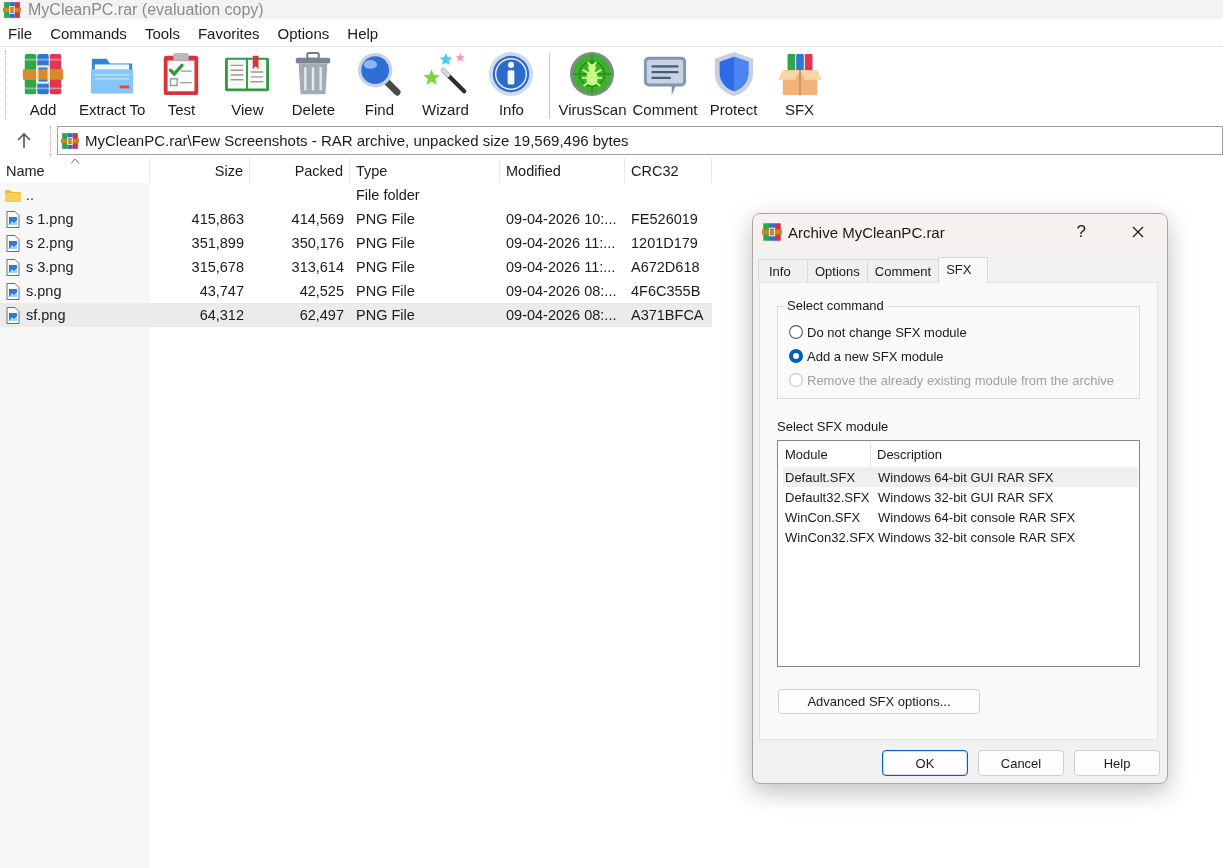  I want to click on folder-icon, so click(13, 195).